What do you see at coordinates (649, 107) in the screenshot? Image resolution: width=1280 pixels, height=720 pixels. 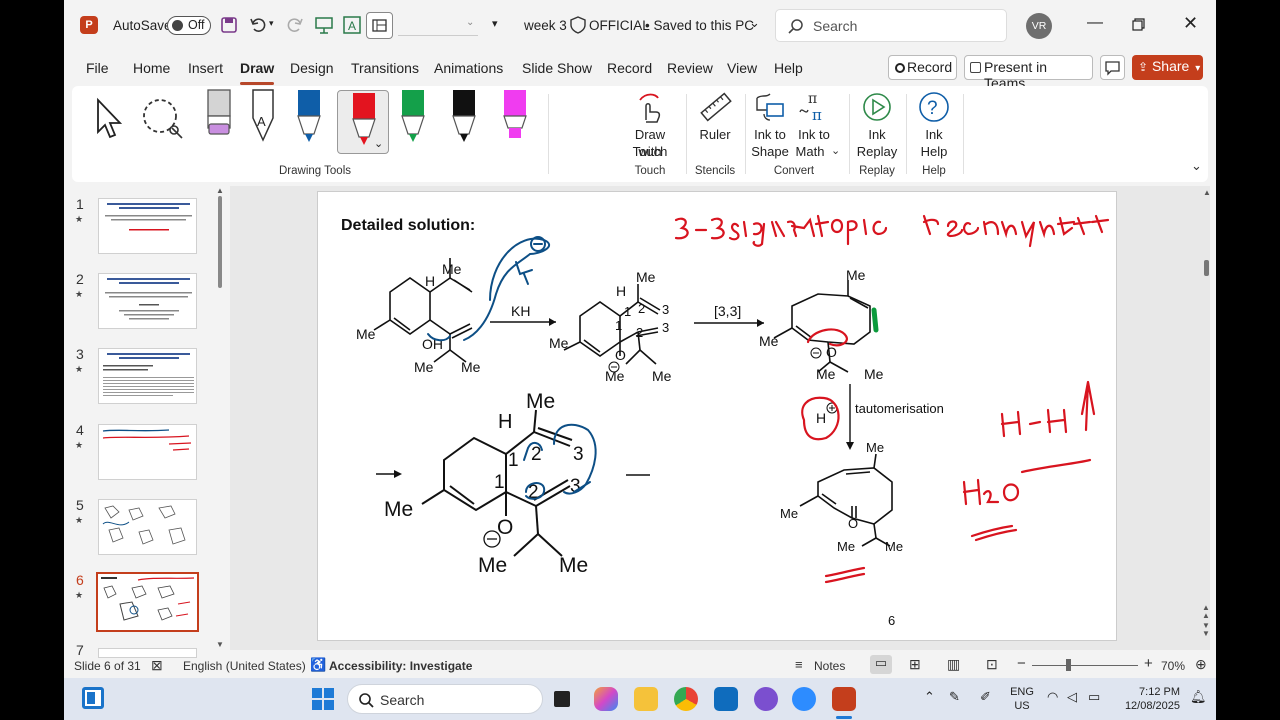 I see `draw-with-touch-icon` at bounding box center [649, 107].